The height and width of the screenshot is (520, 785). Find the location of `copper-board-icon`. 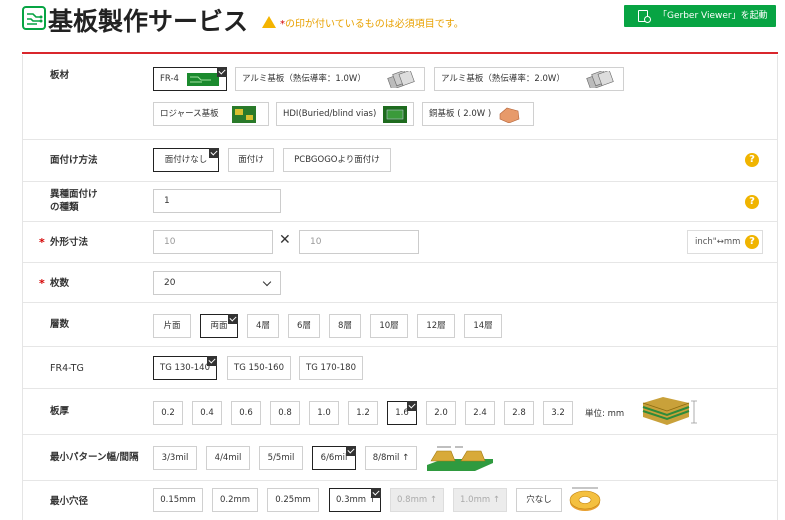

copper-board-icon is located at coordinates (509, 115).